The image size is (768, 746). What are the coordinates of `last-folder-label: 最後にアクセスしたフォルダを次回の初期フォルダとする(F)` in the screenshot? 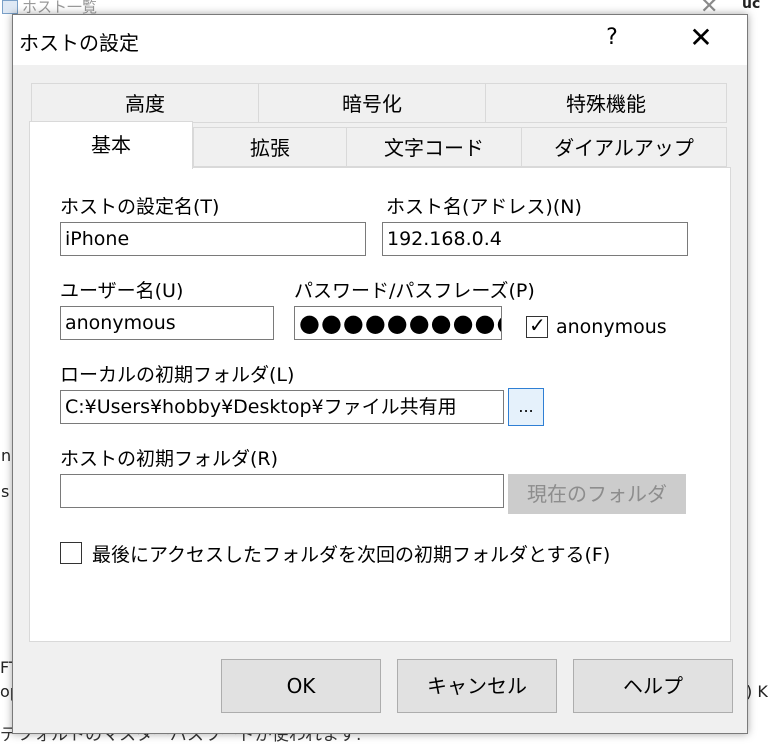 It's located at (351, 553).